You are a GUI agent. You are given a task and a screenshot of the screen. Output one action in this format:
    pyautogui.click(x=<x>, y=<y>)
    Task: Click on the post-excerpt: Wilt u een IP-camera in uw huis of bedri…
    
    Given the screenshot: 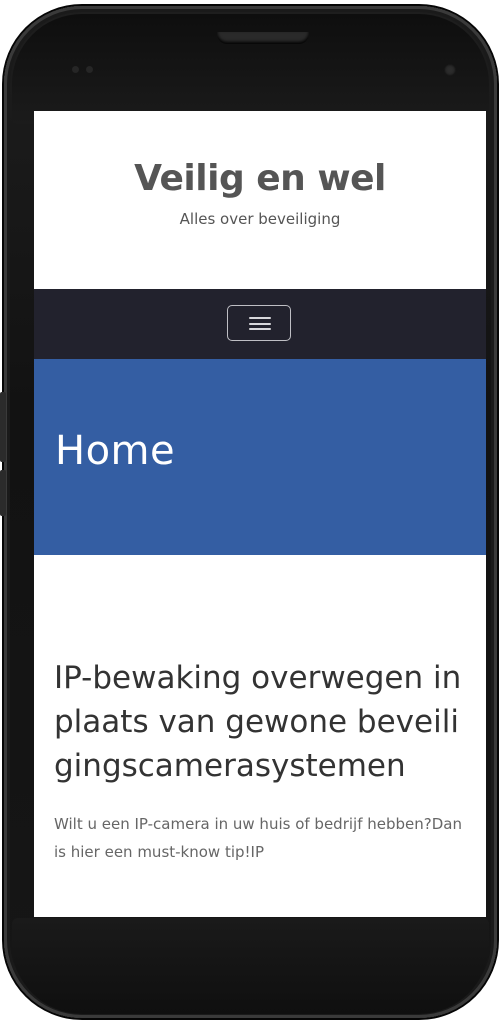 What is the action you would take?
    pyautogui.click(x=258, y=838)
    